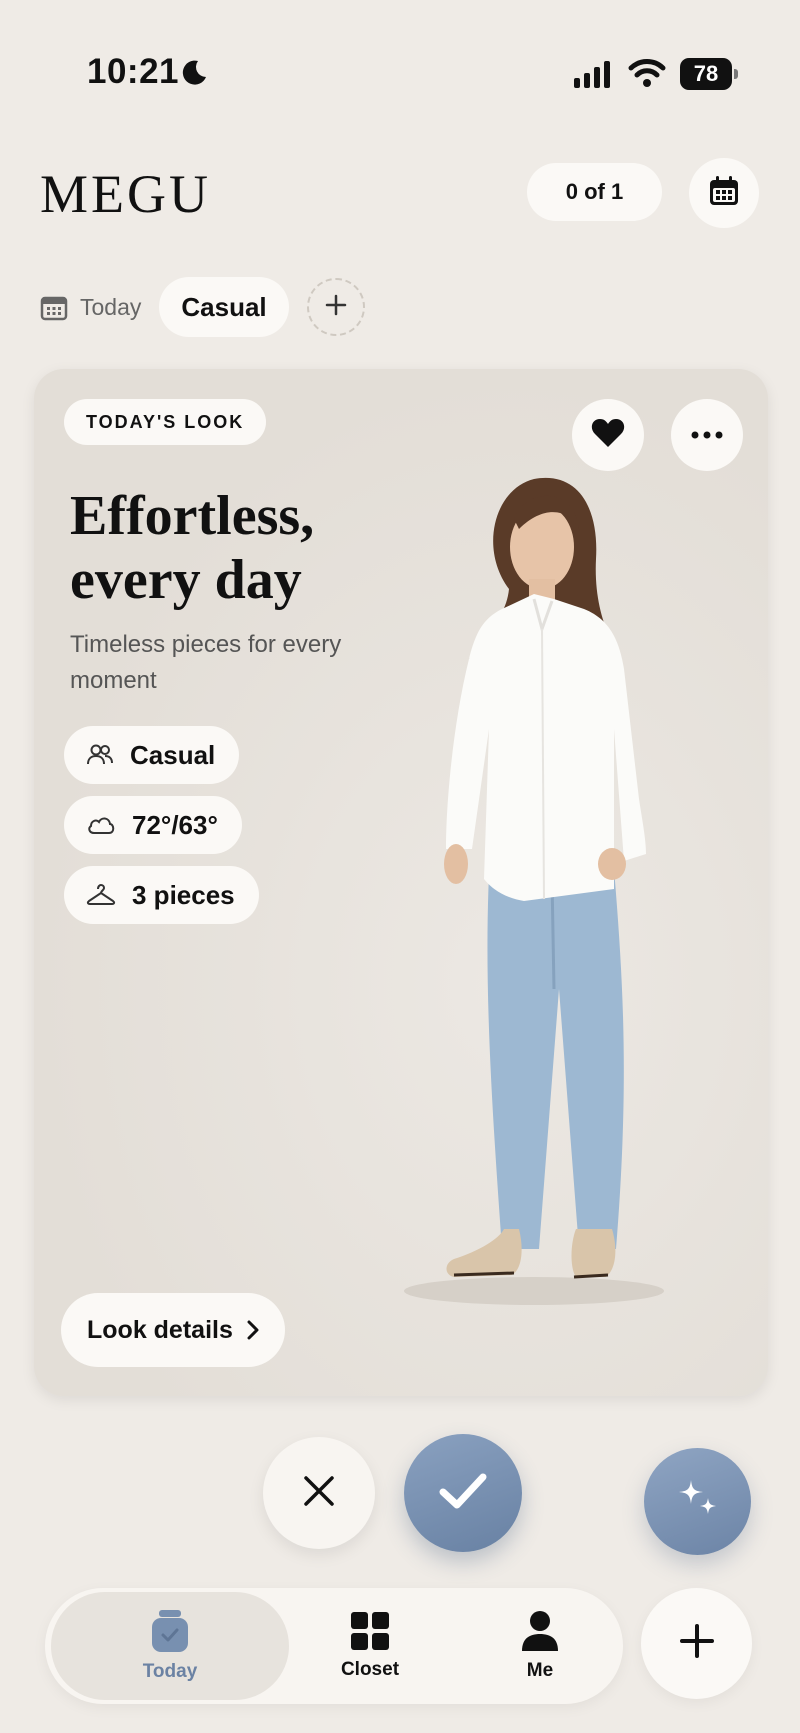 Image resolution: width=800 pixels, height=1733 pixels. I want to click on tab-today-label: Today, so click(170, 1671).